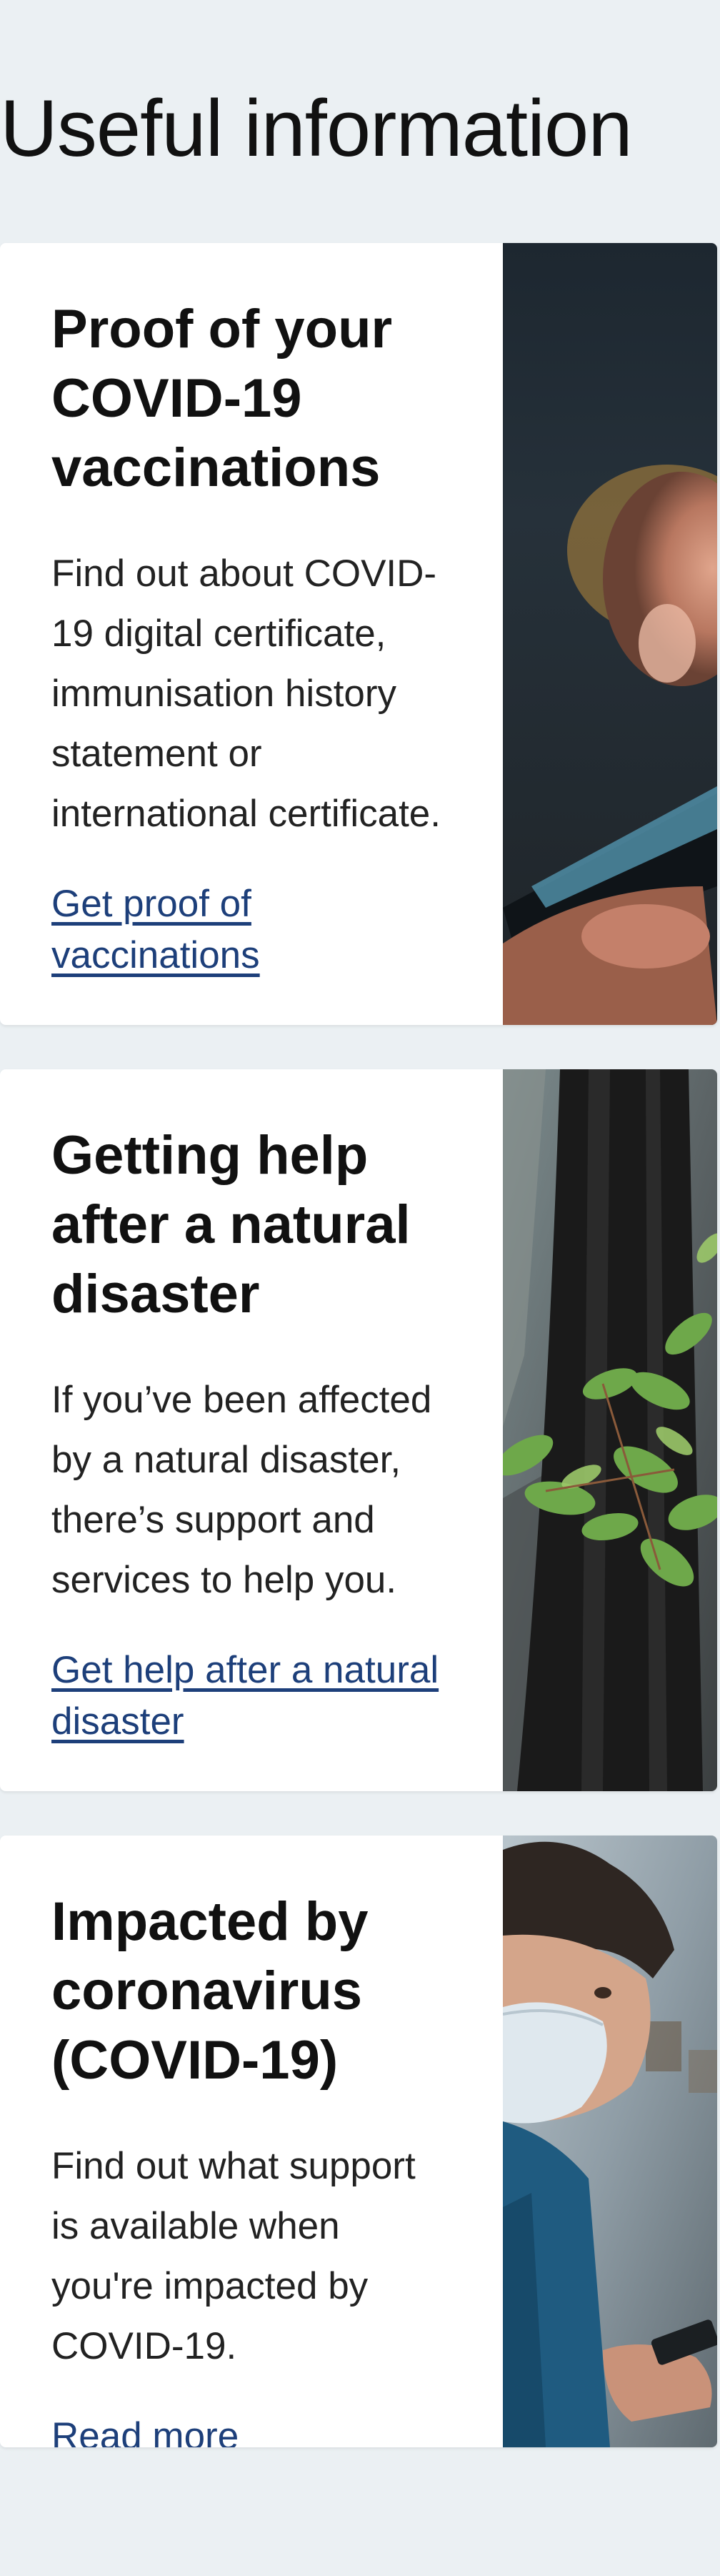  What do you see at coordinates (610, 1430) in the screenshot?
I see `regrowth-on-burnt-tree-image` at bounding box center [610, 1430].